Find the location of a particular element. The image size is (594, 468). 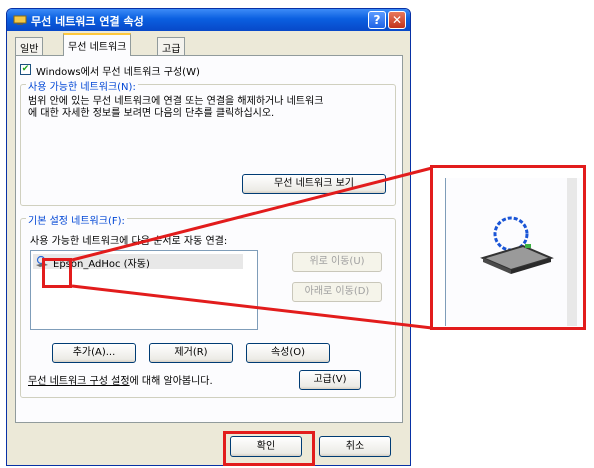

zoomed-selection-strip is located at coordinates (572, 252).